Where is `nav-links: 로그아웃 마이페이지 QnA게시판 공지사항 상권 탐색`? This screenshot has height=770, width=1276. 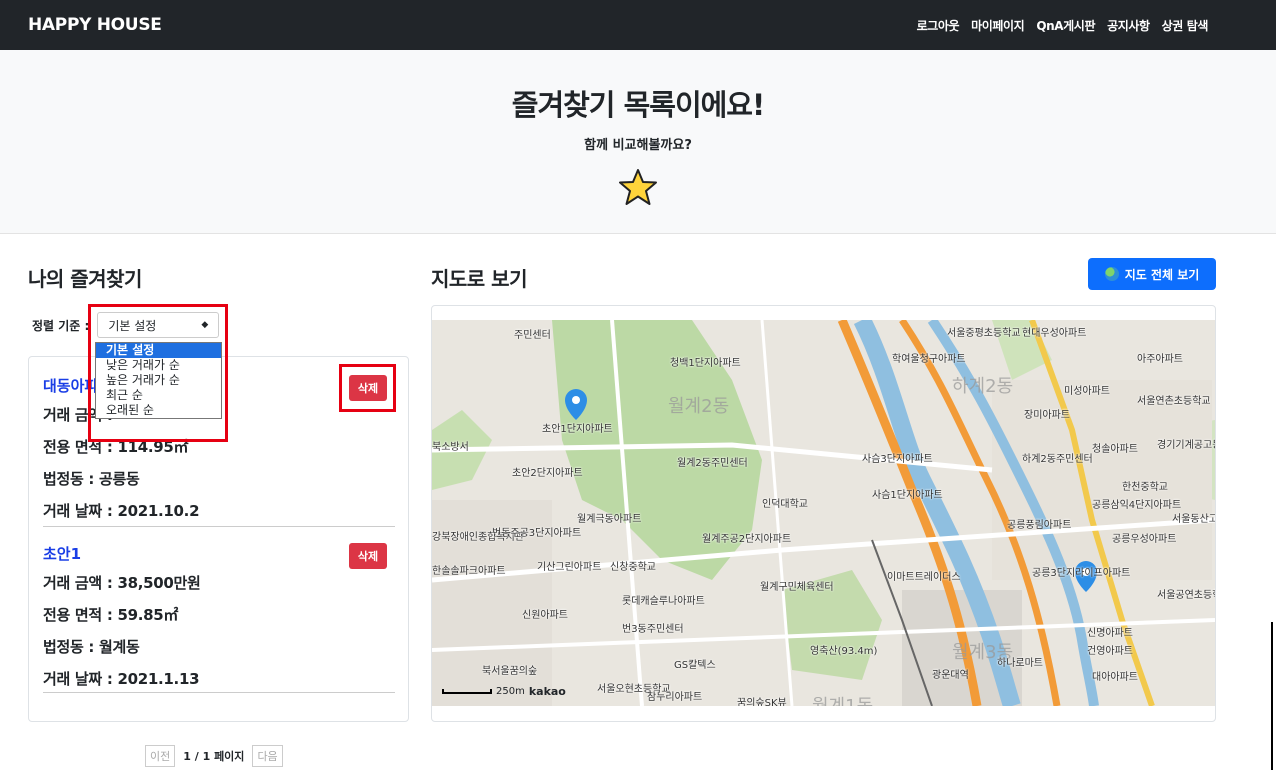
nav-links: 로그아웃 마이페이지 QnA게시판 공지사항 상권 탐색 is located at coordinates (1063, 25).